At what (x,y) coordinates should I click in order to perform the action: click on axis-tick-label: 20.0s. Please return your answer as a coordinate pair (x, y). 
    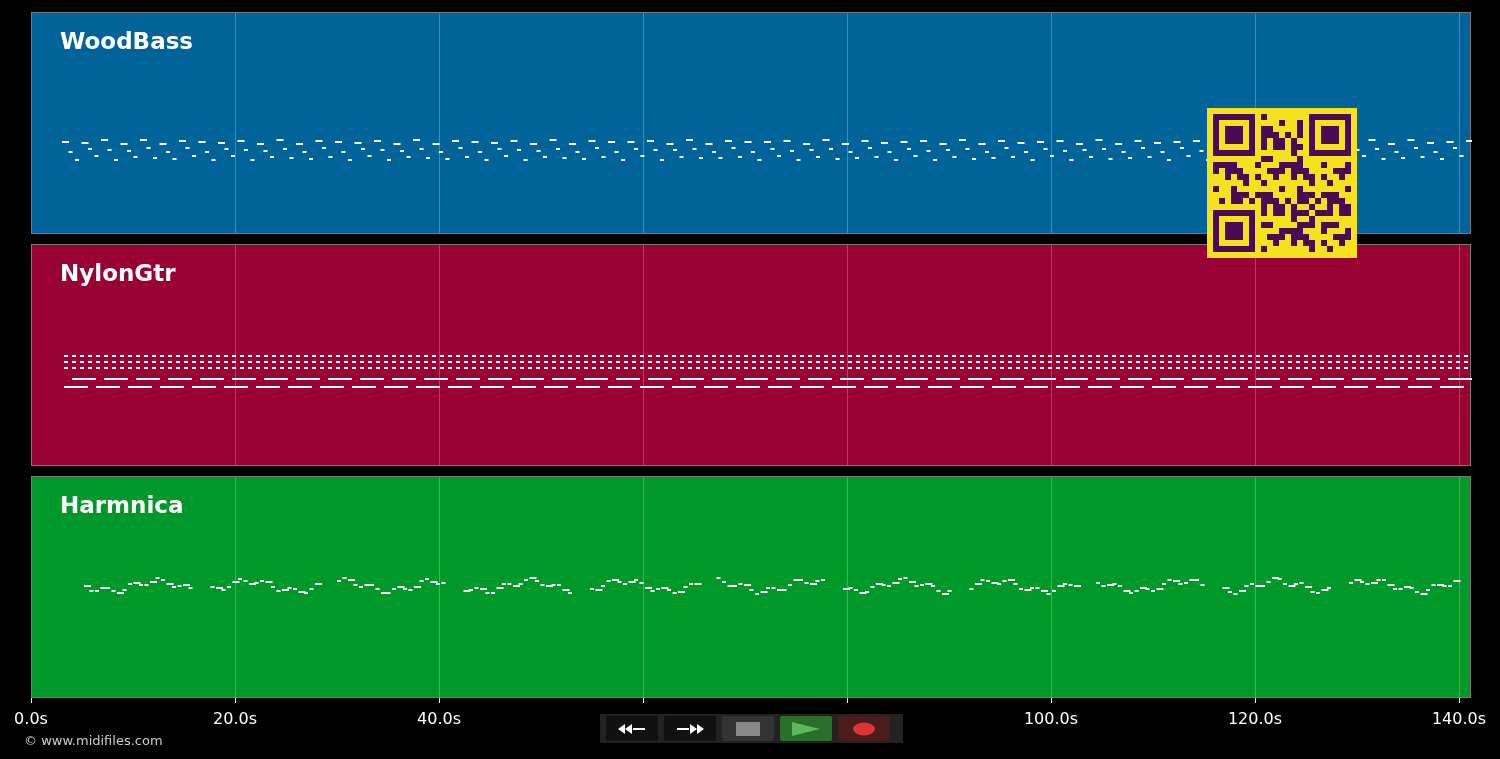
    Looking at the image, I should click on (235, 719).